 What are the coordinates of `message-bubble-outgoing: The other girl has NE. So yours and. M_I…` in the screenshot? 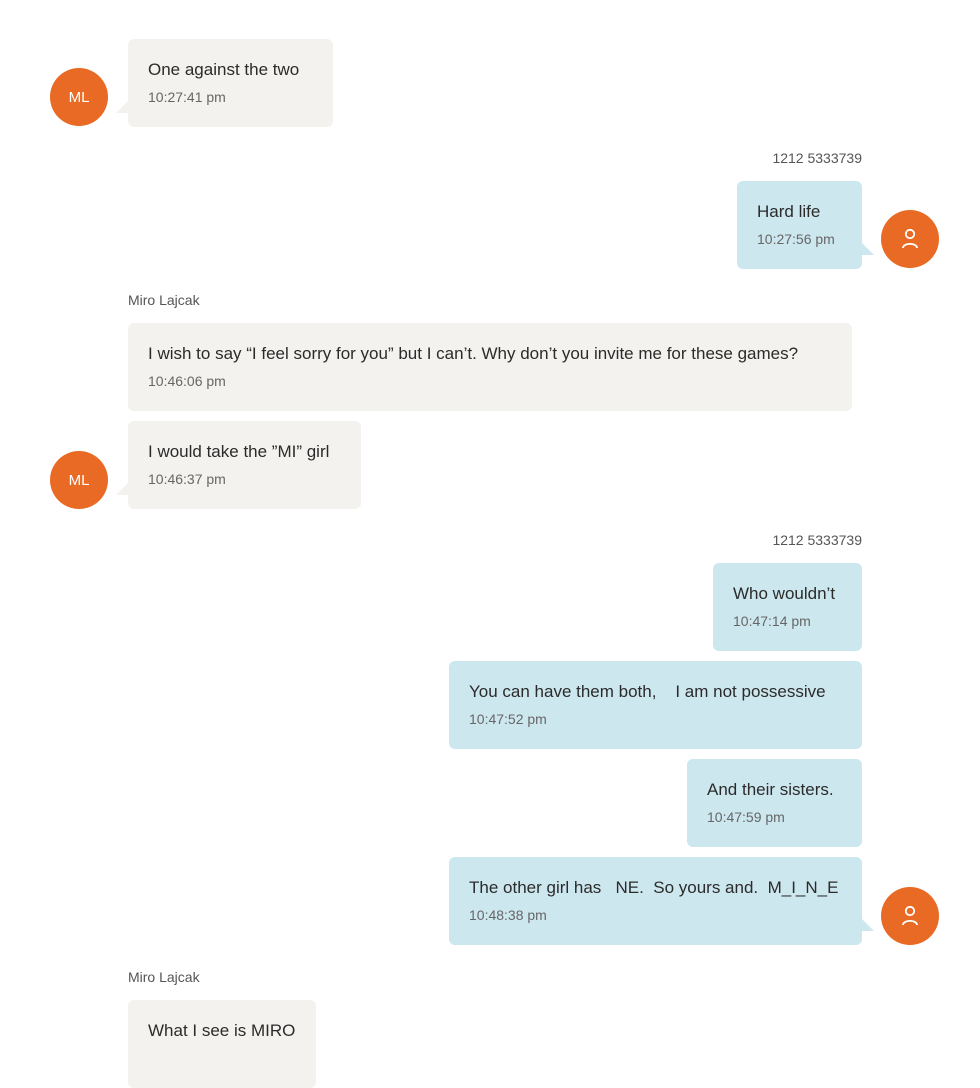 It's located at (661, 901).